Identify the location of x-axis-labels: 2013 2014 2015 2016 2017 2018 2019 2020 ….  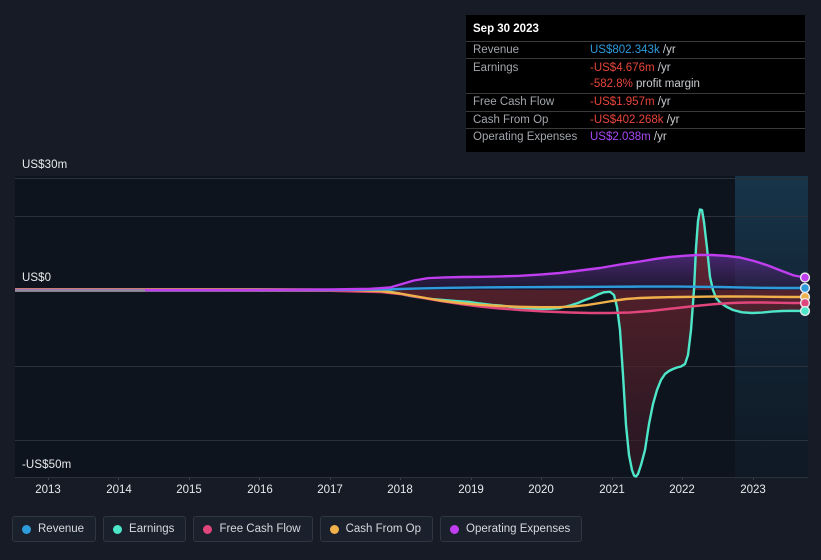
(410, 493).